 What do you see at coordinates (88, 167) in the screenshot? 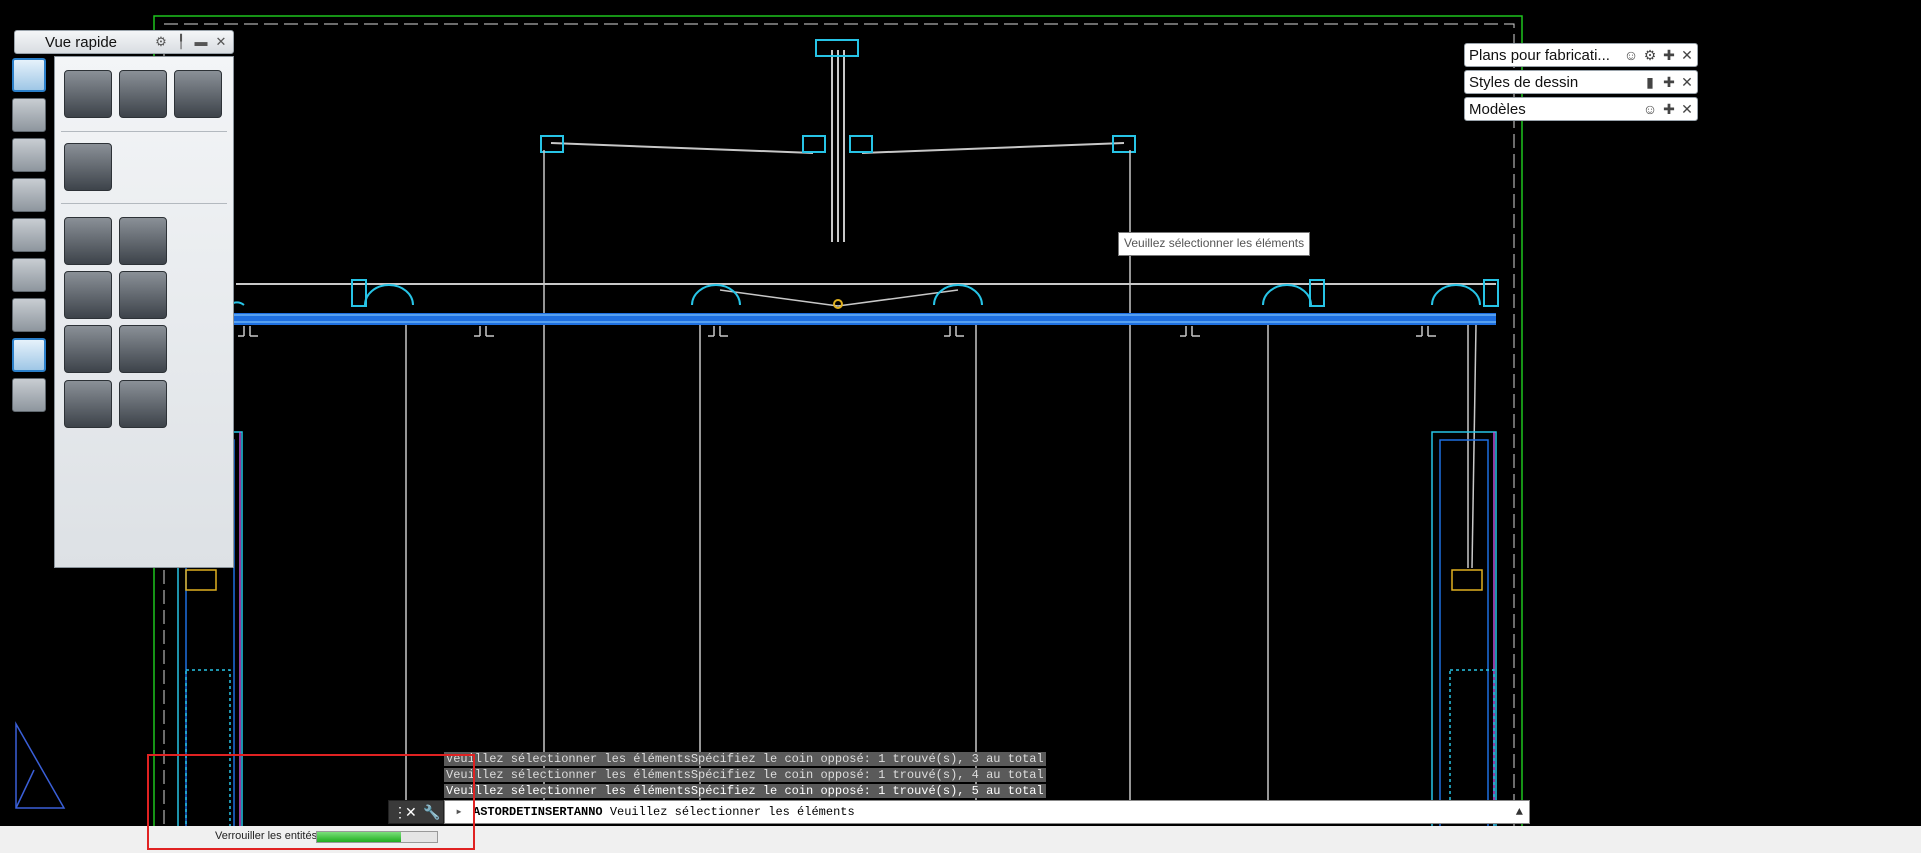
I see `solid-box-button` at bounding box center [88, 167].